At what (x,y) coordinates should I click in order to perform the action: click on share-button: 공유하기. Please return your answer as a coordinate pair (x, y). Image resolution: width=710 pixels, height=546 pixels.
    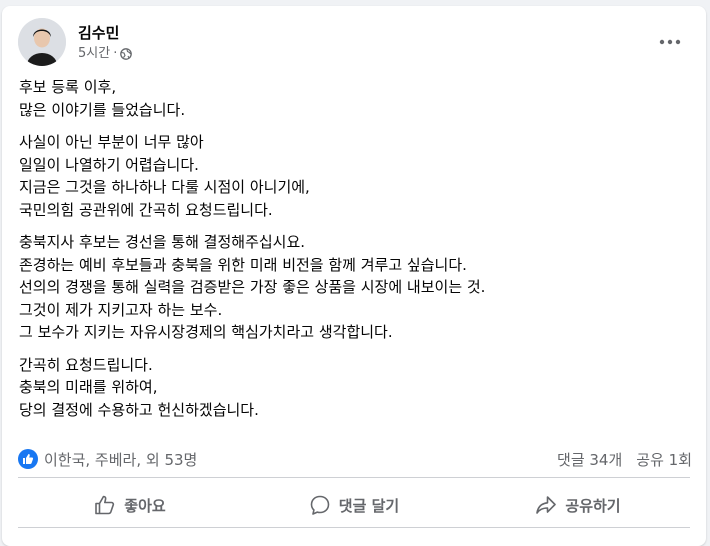
    Looking at the image, I should click on (578, 505).